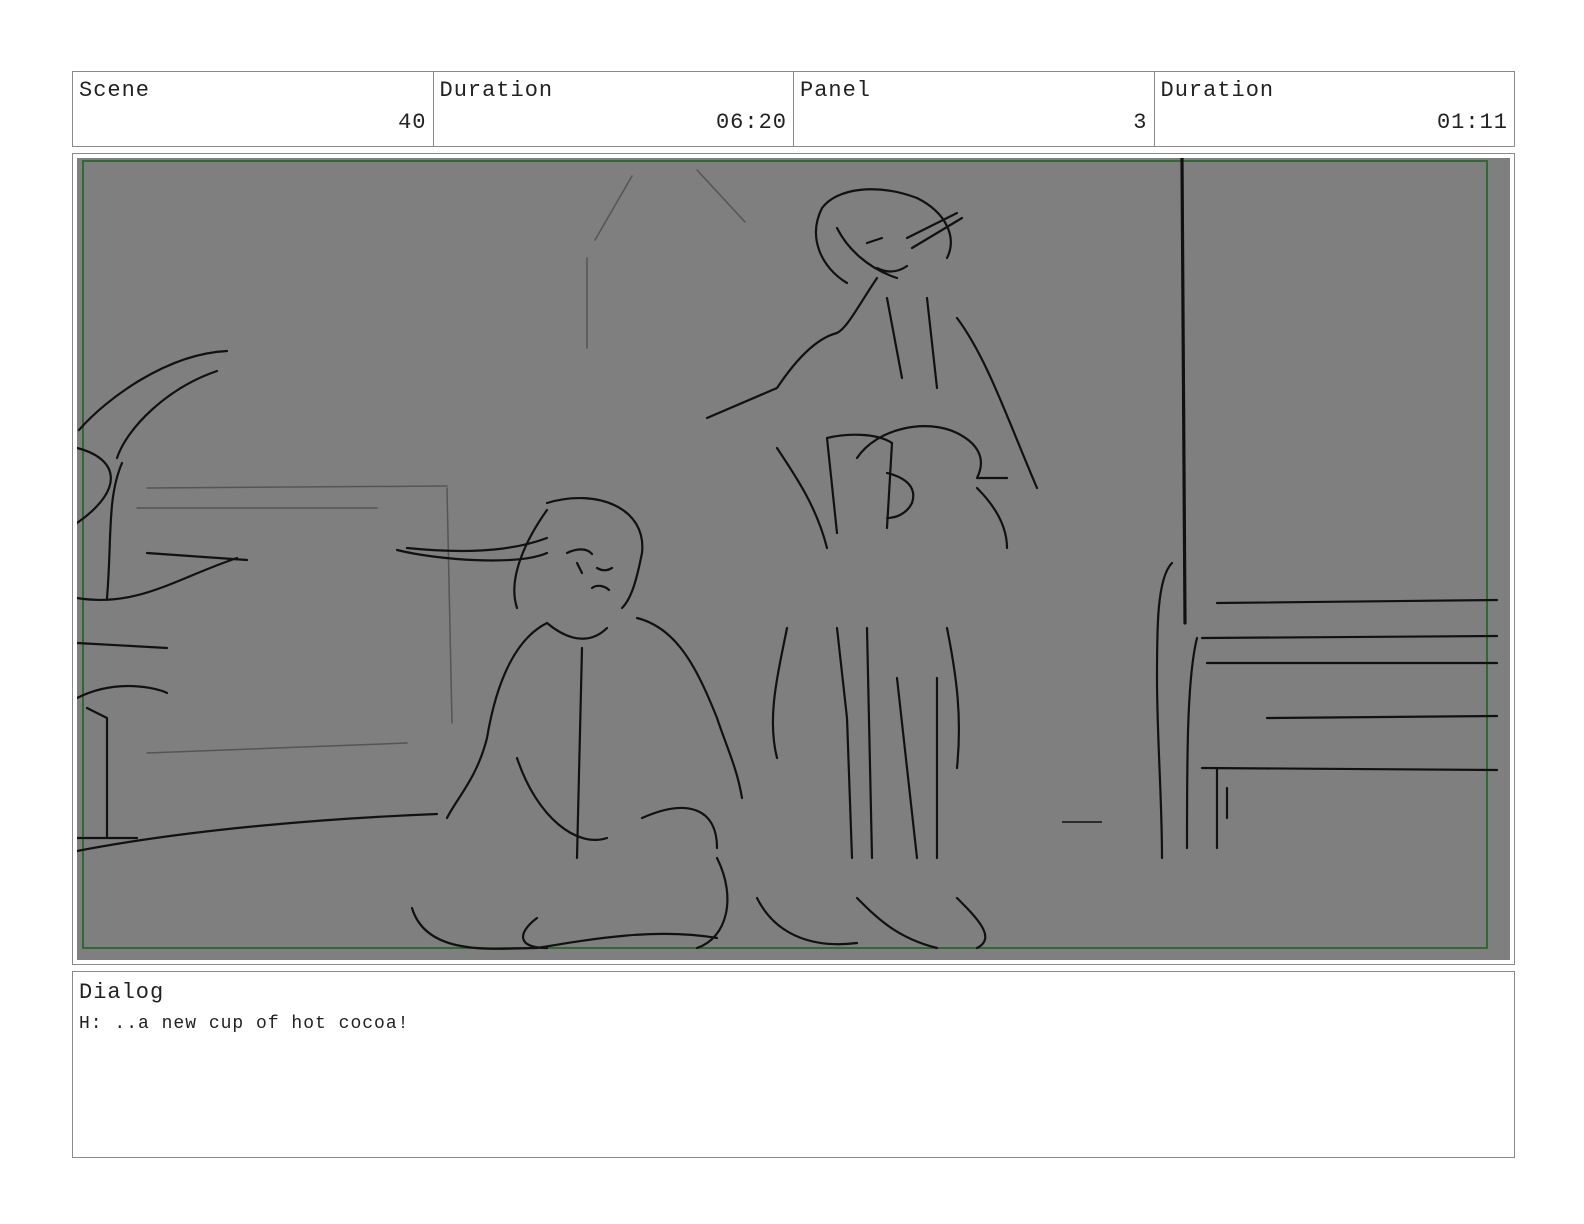 Image resolution: width=1584 pixels, height=1224 pixels. Describe the element at coordinates (871, 788) in the screenshot. I see `standing-character-legs` at that location.